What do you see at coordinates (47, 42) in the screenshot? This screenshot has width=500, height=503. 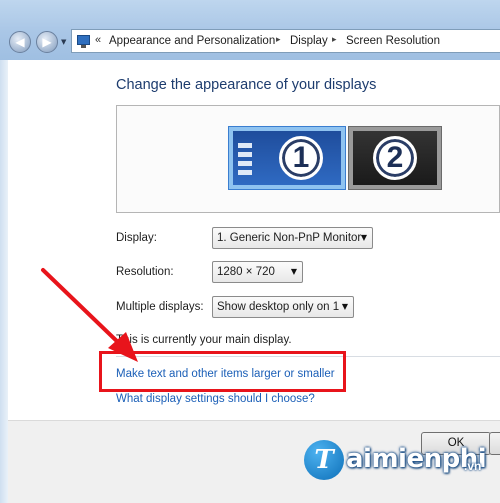 I see `forward-button: ▶` at bounding box center [47, 42].